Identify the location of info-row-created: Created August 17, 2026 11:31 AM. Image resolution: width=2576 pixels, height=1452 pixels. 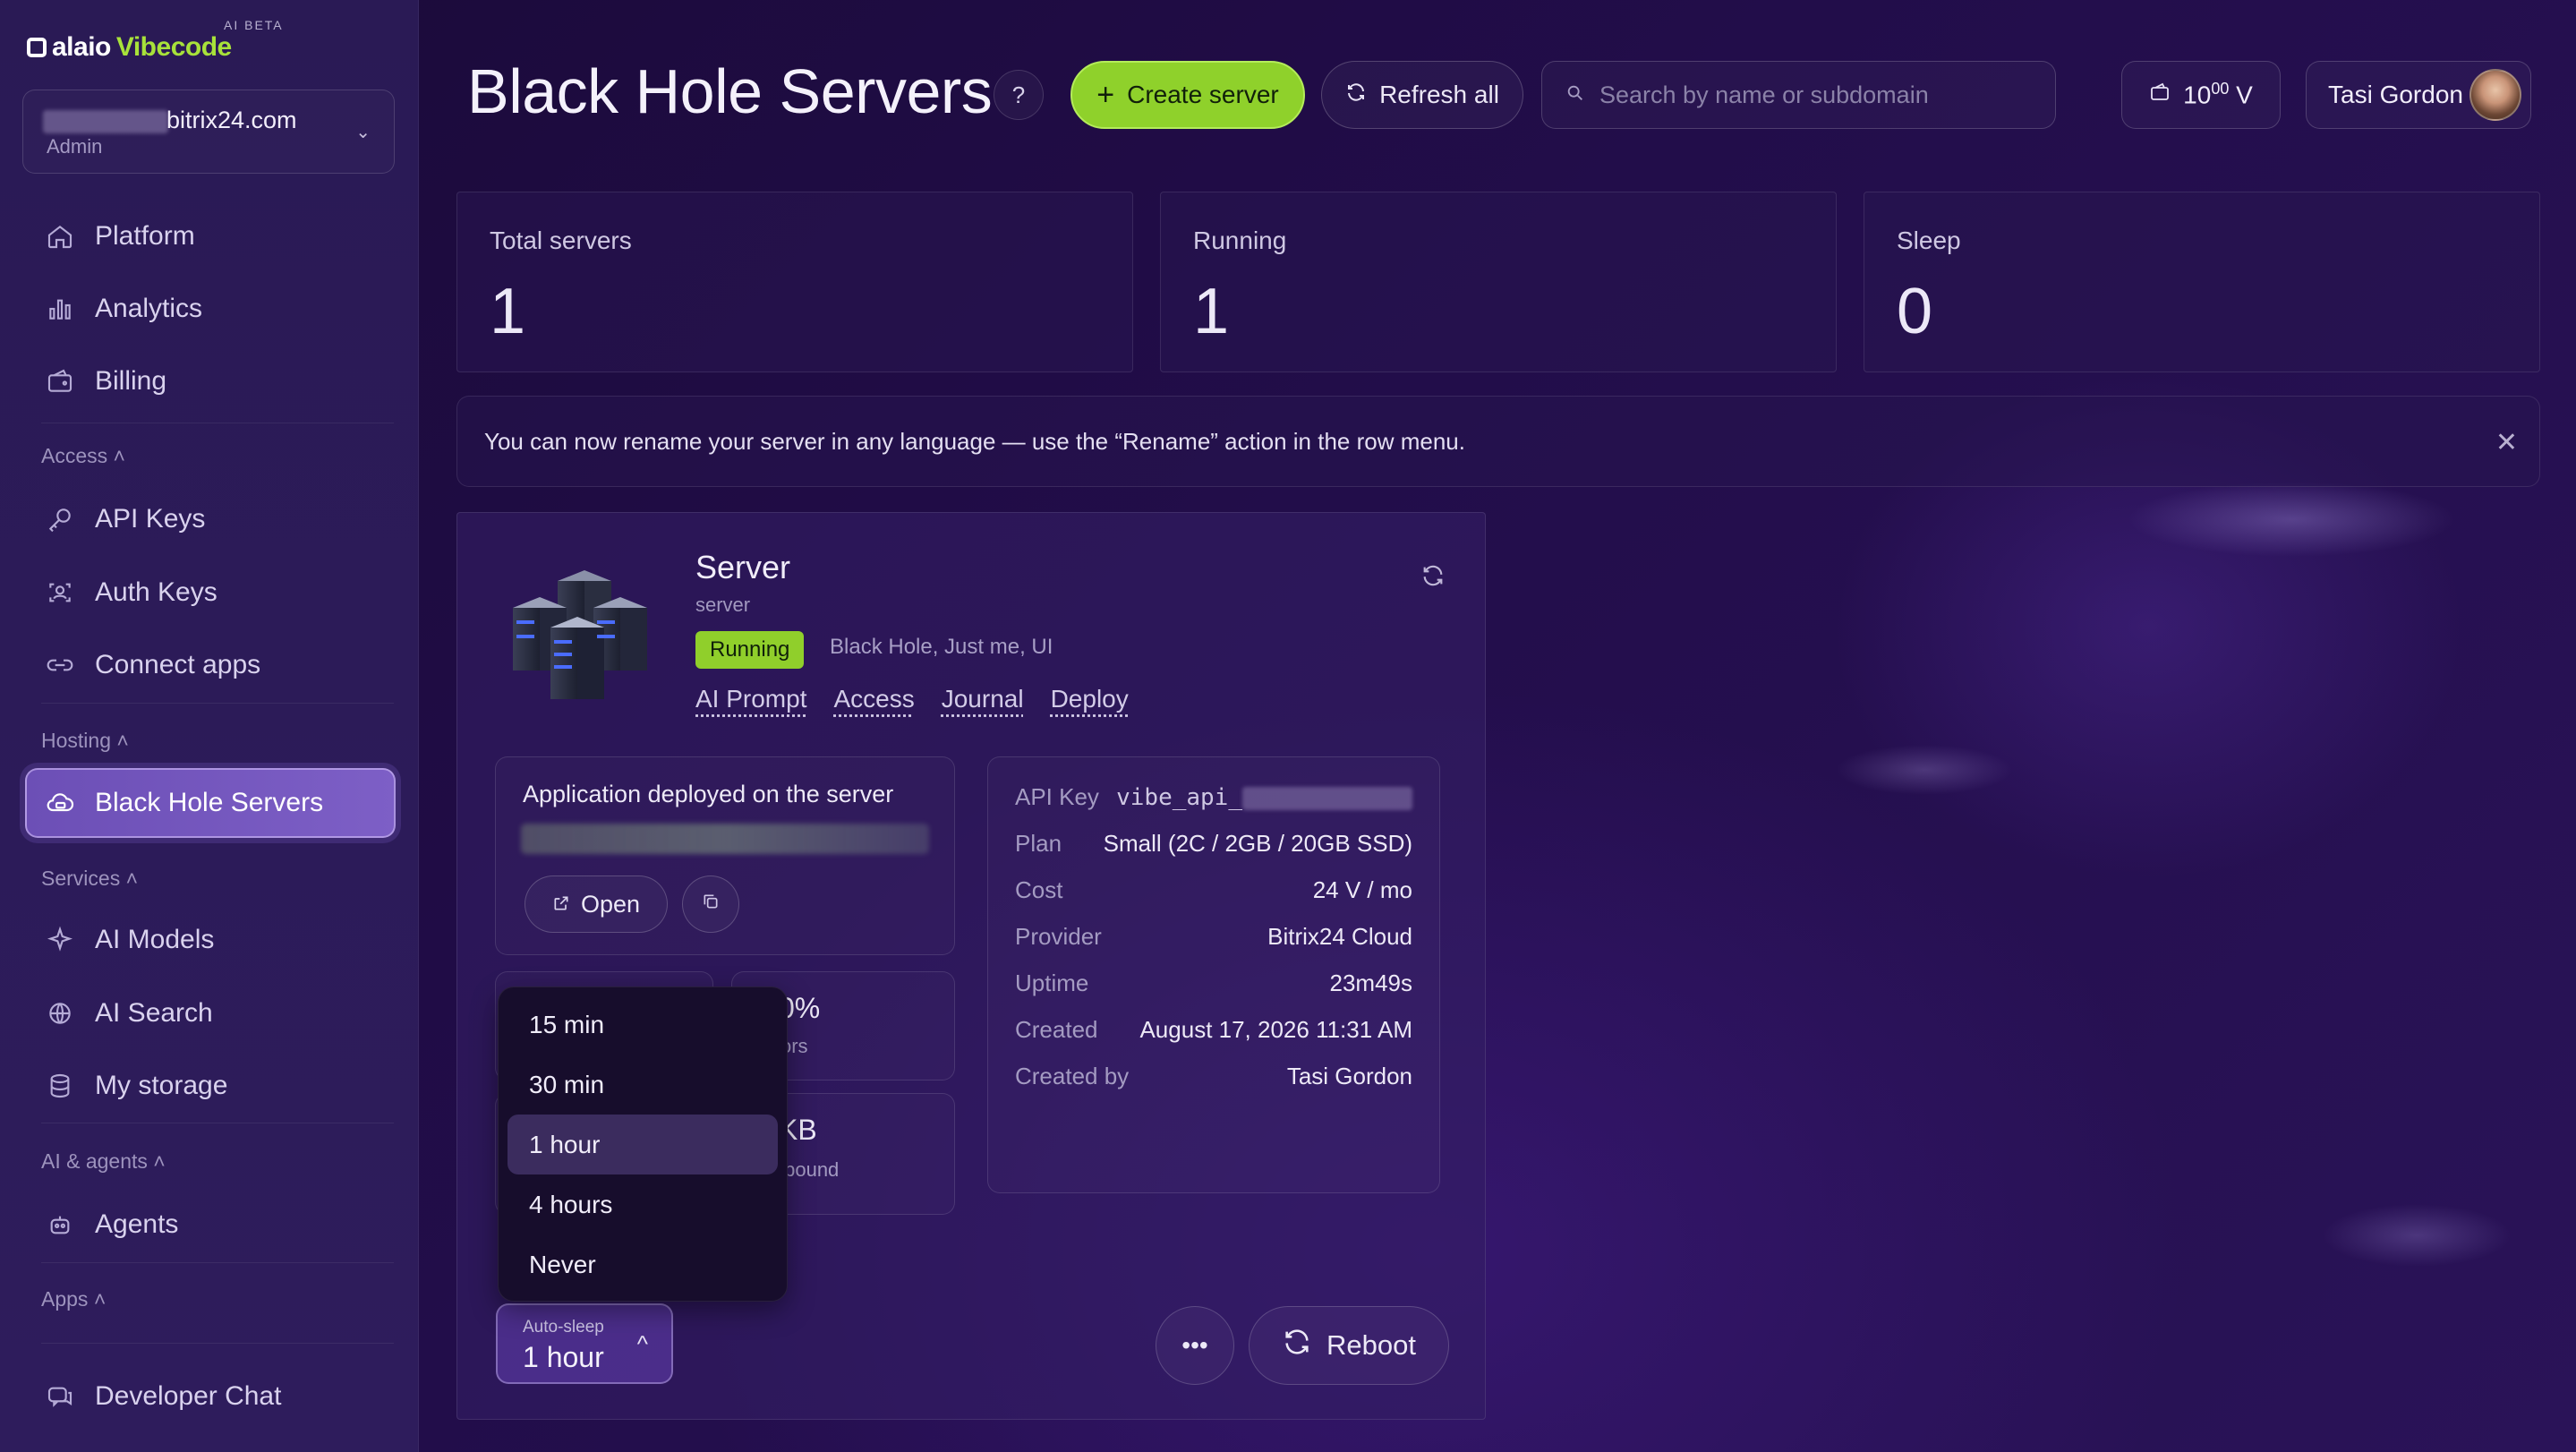
(1213, 1029).